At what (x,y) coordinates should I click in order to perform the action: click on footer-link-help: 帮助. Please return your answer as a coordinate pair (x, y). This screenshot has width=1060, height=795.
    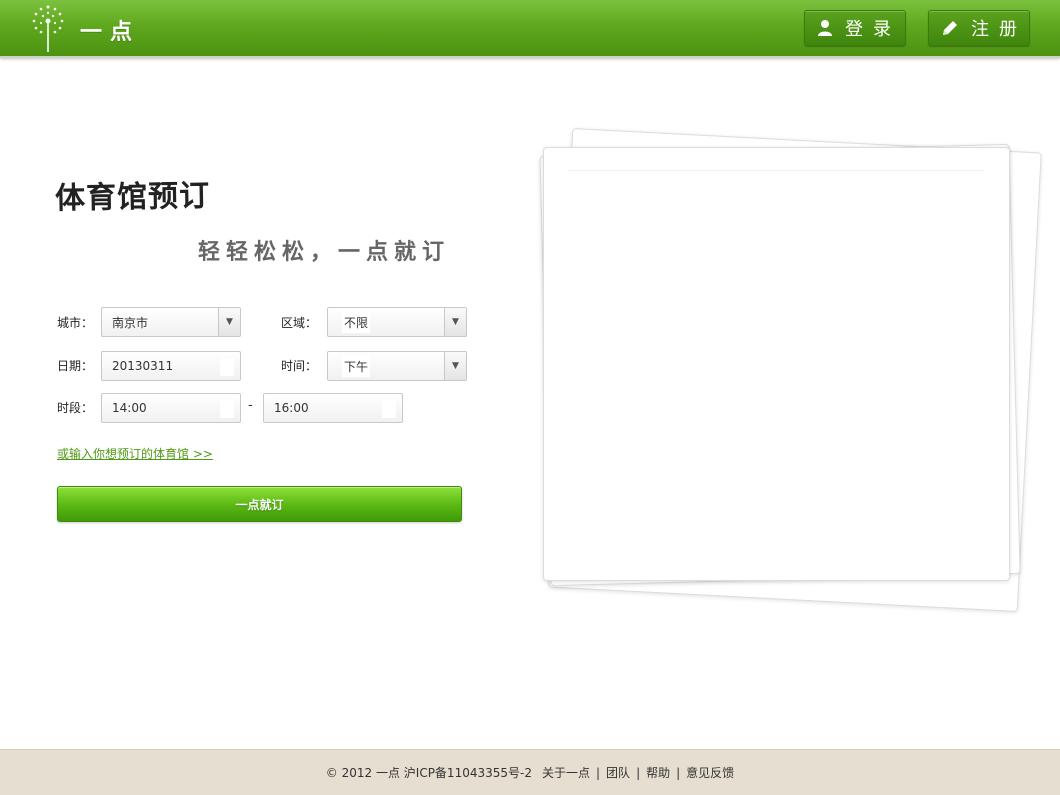
    Looking at the image, I should click on (658, 772).